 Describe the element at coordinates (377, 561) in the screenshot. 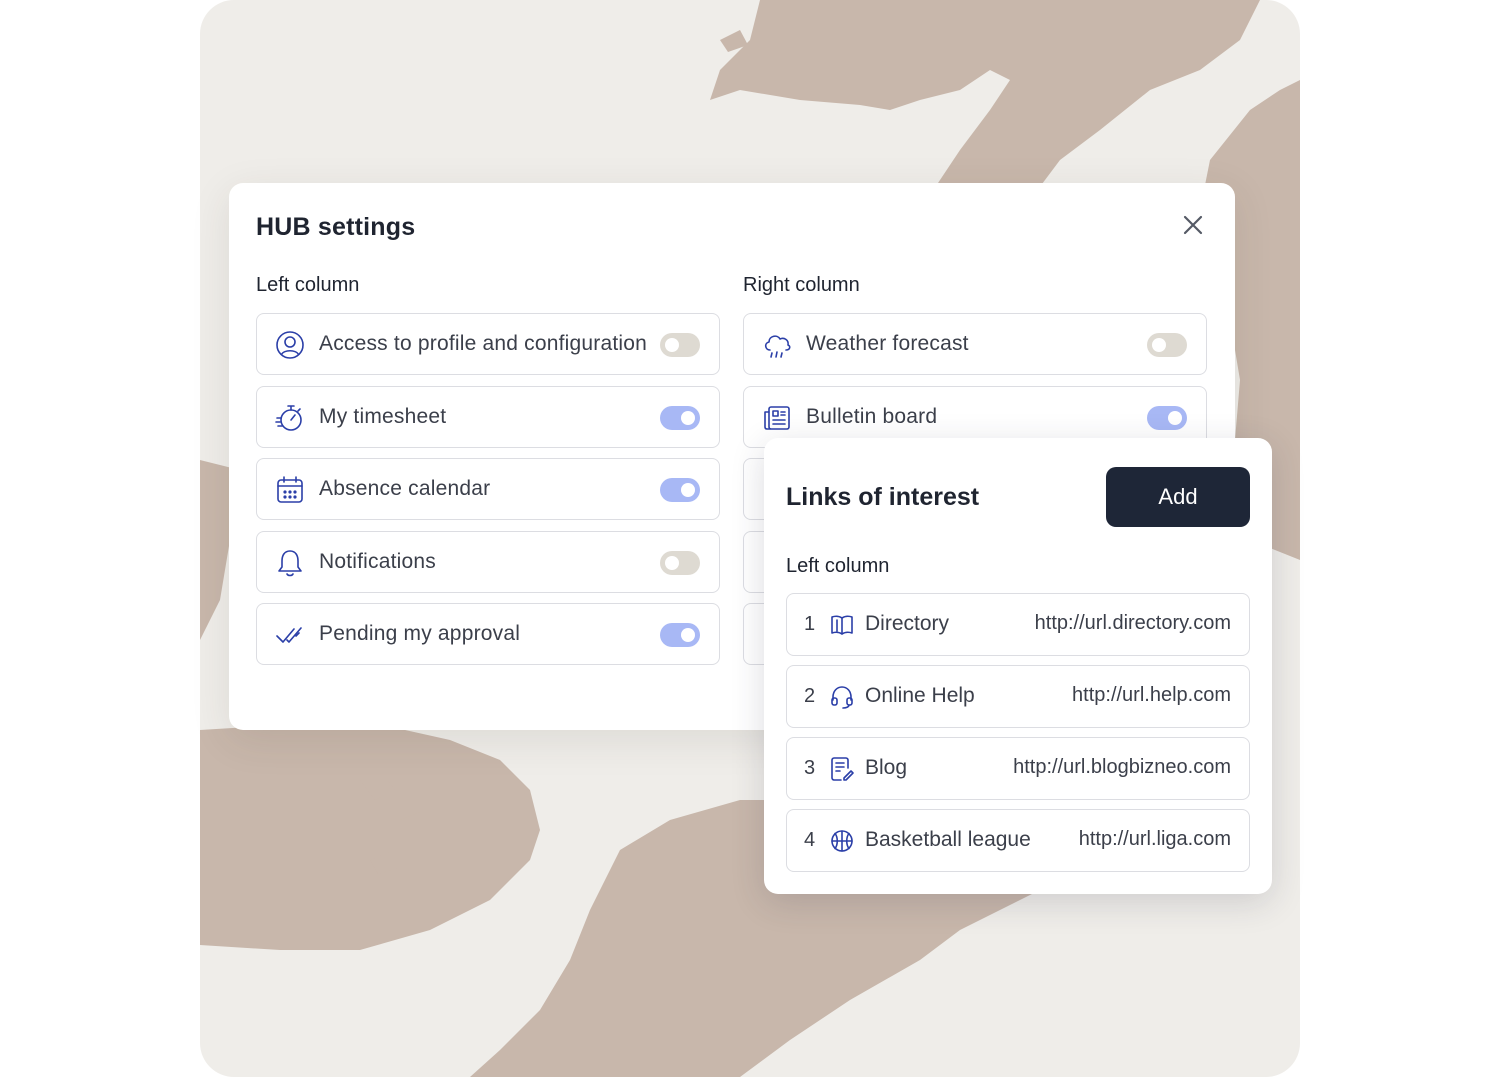

I see `setting-label: Notifications` at that location.